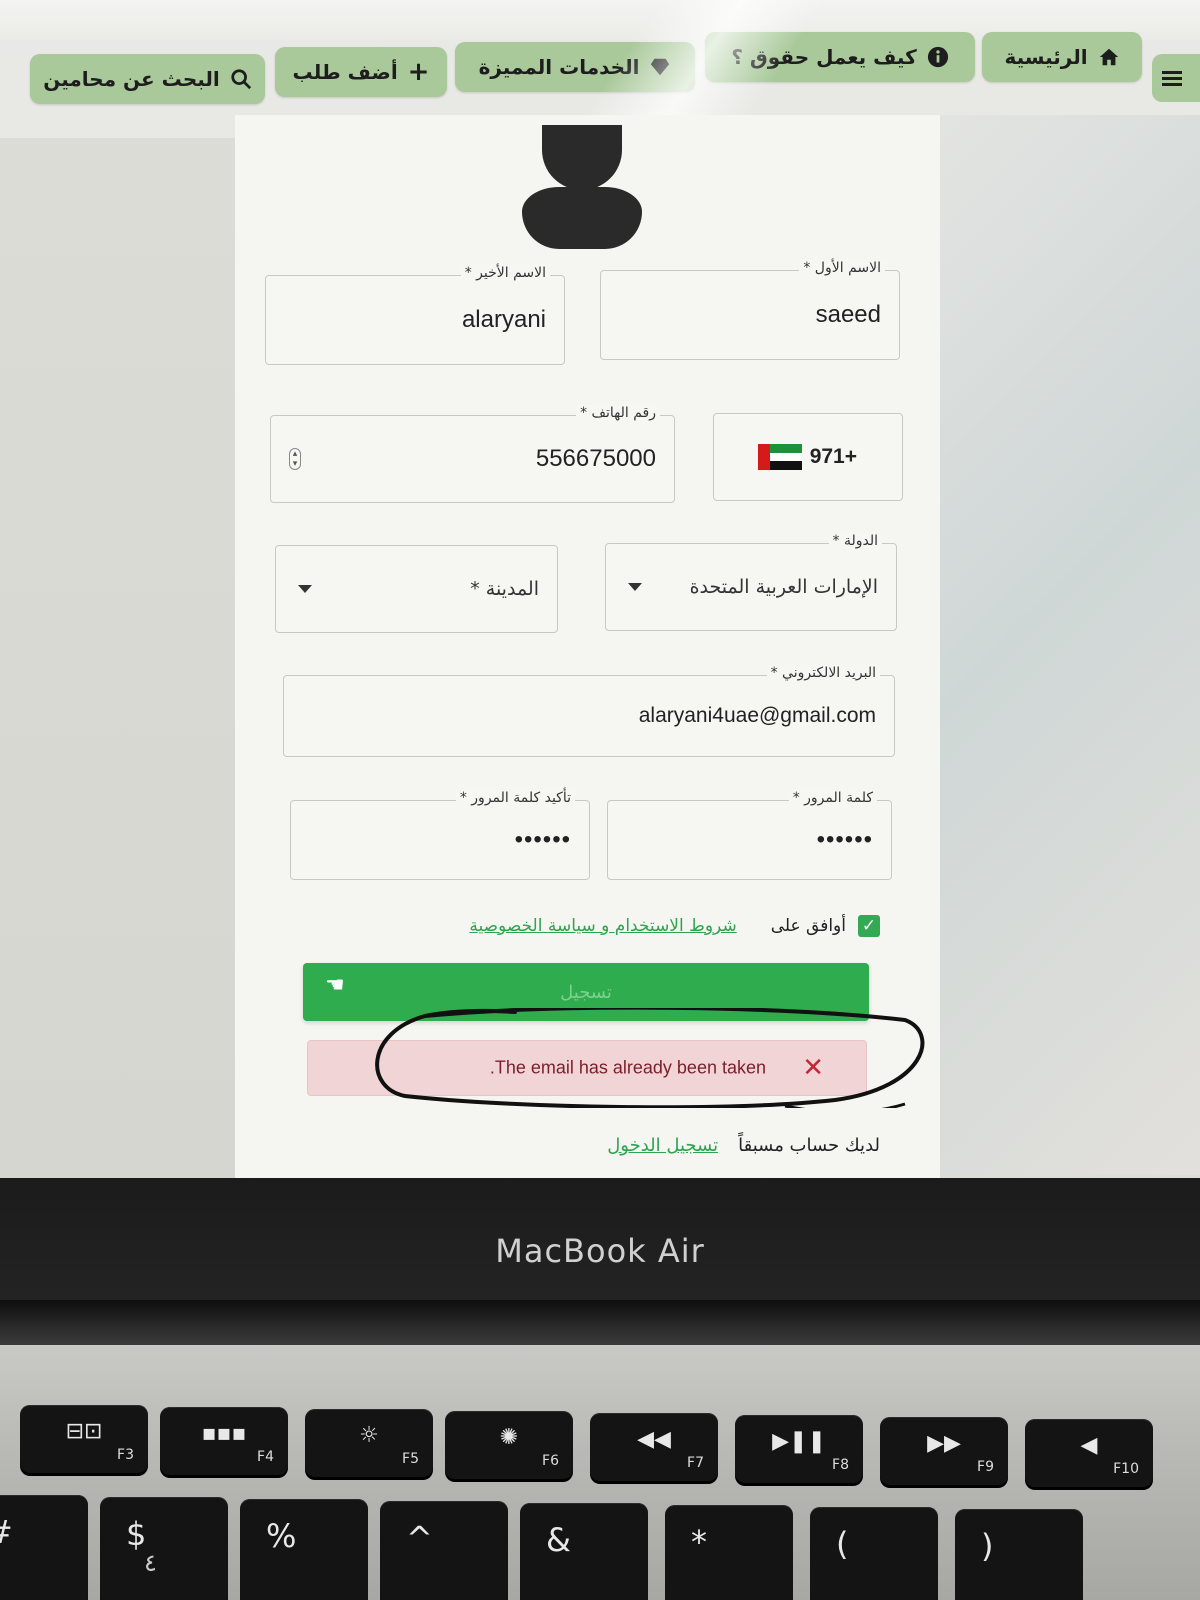  I want to click on function-key-glyph: ▶▶, so click(944, 1443).